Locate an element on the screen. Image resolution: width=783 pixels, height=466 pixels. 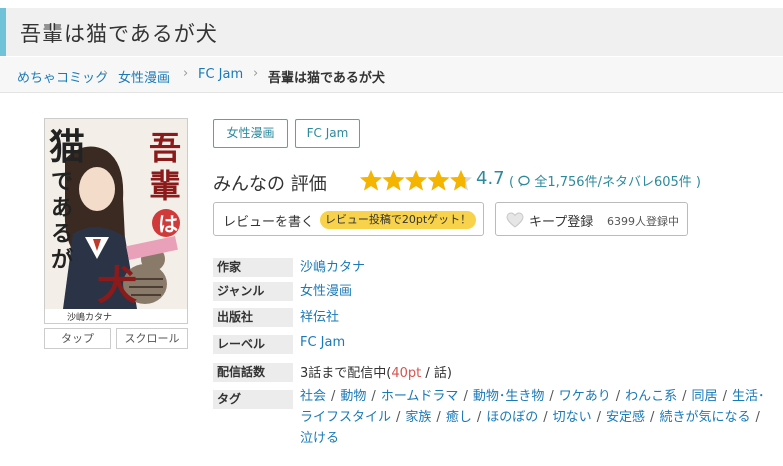
tag-link: 同居 is located at coordinates (705, 396).